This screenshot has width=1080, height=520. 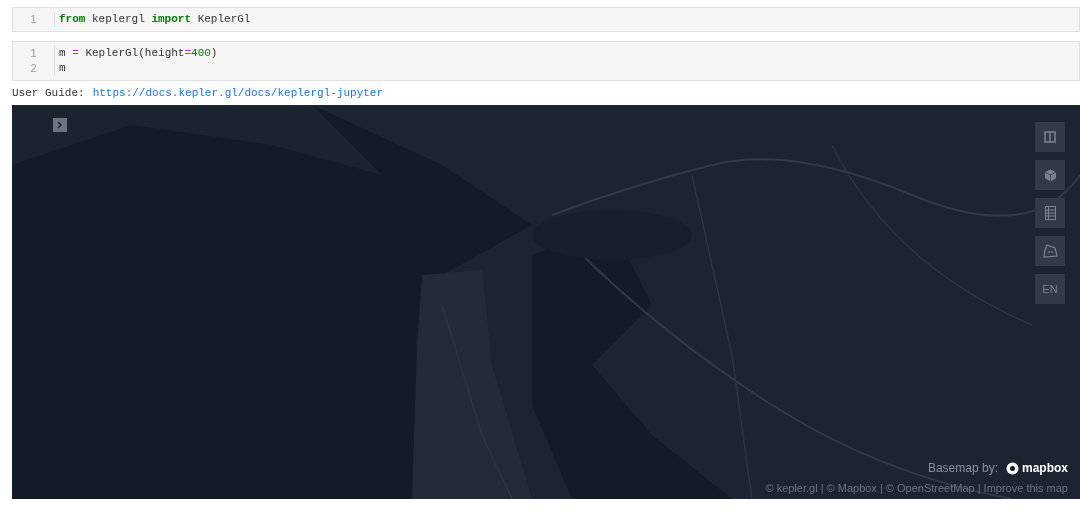 I want to click on split-view-icon, so click(x=1050, y=137).